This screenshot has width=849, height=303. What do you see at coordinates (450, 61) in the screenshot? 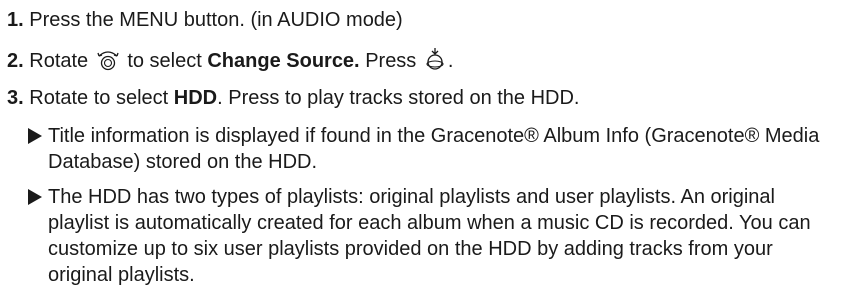
I see `step-2-end: .` at bounding box center [450, 61].